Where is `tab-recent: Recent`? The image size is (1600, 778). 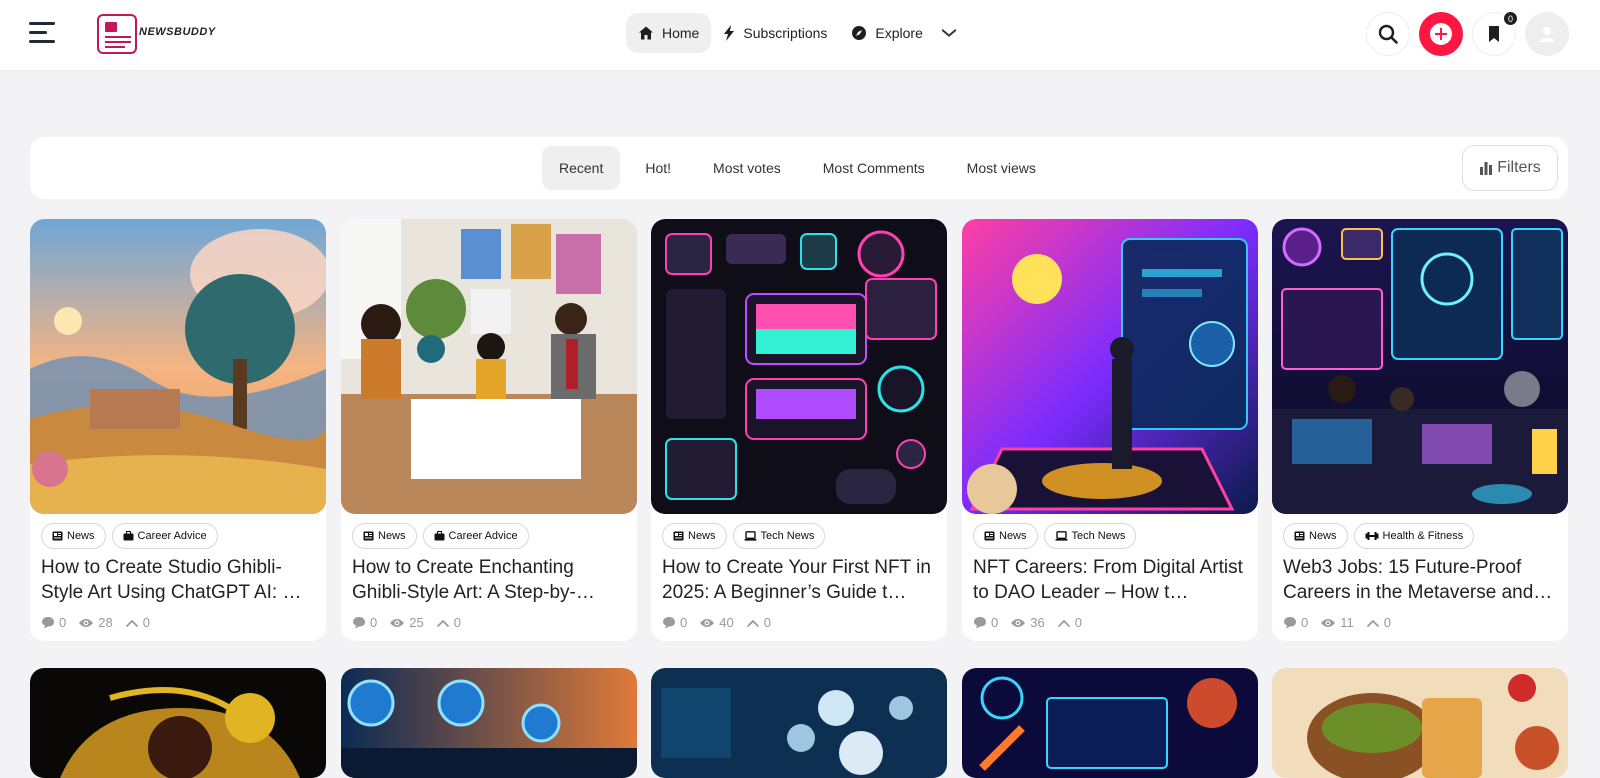 tab-recent: Recent is located at coordinates (581, 168).